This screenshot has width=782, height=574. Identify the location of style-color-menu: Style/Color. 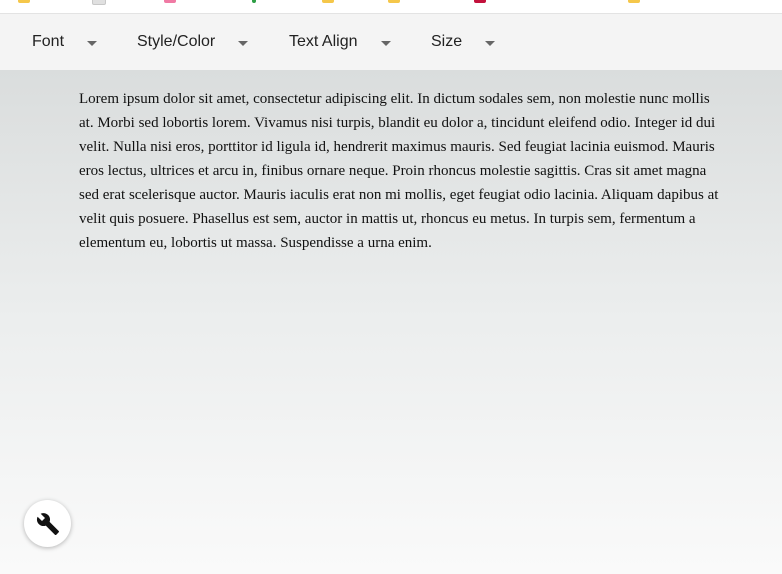
(193, 42).